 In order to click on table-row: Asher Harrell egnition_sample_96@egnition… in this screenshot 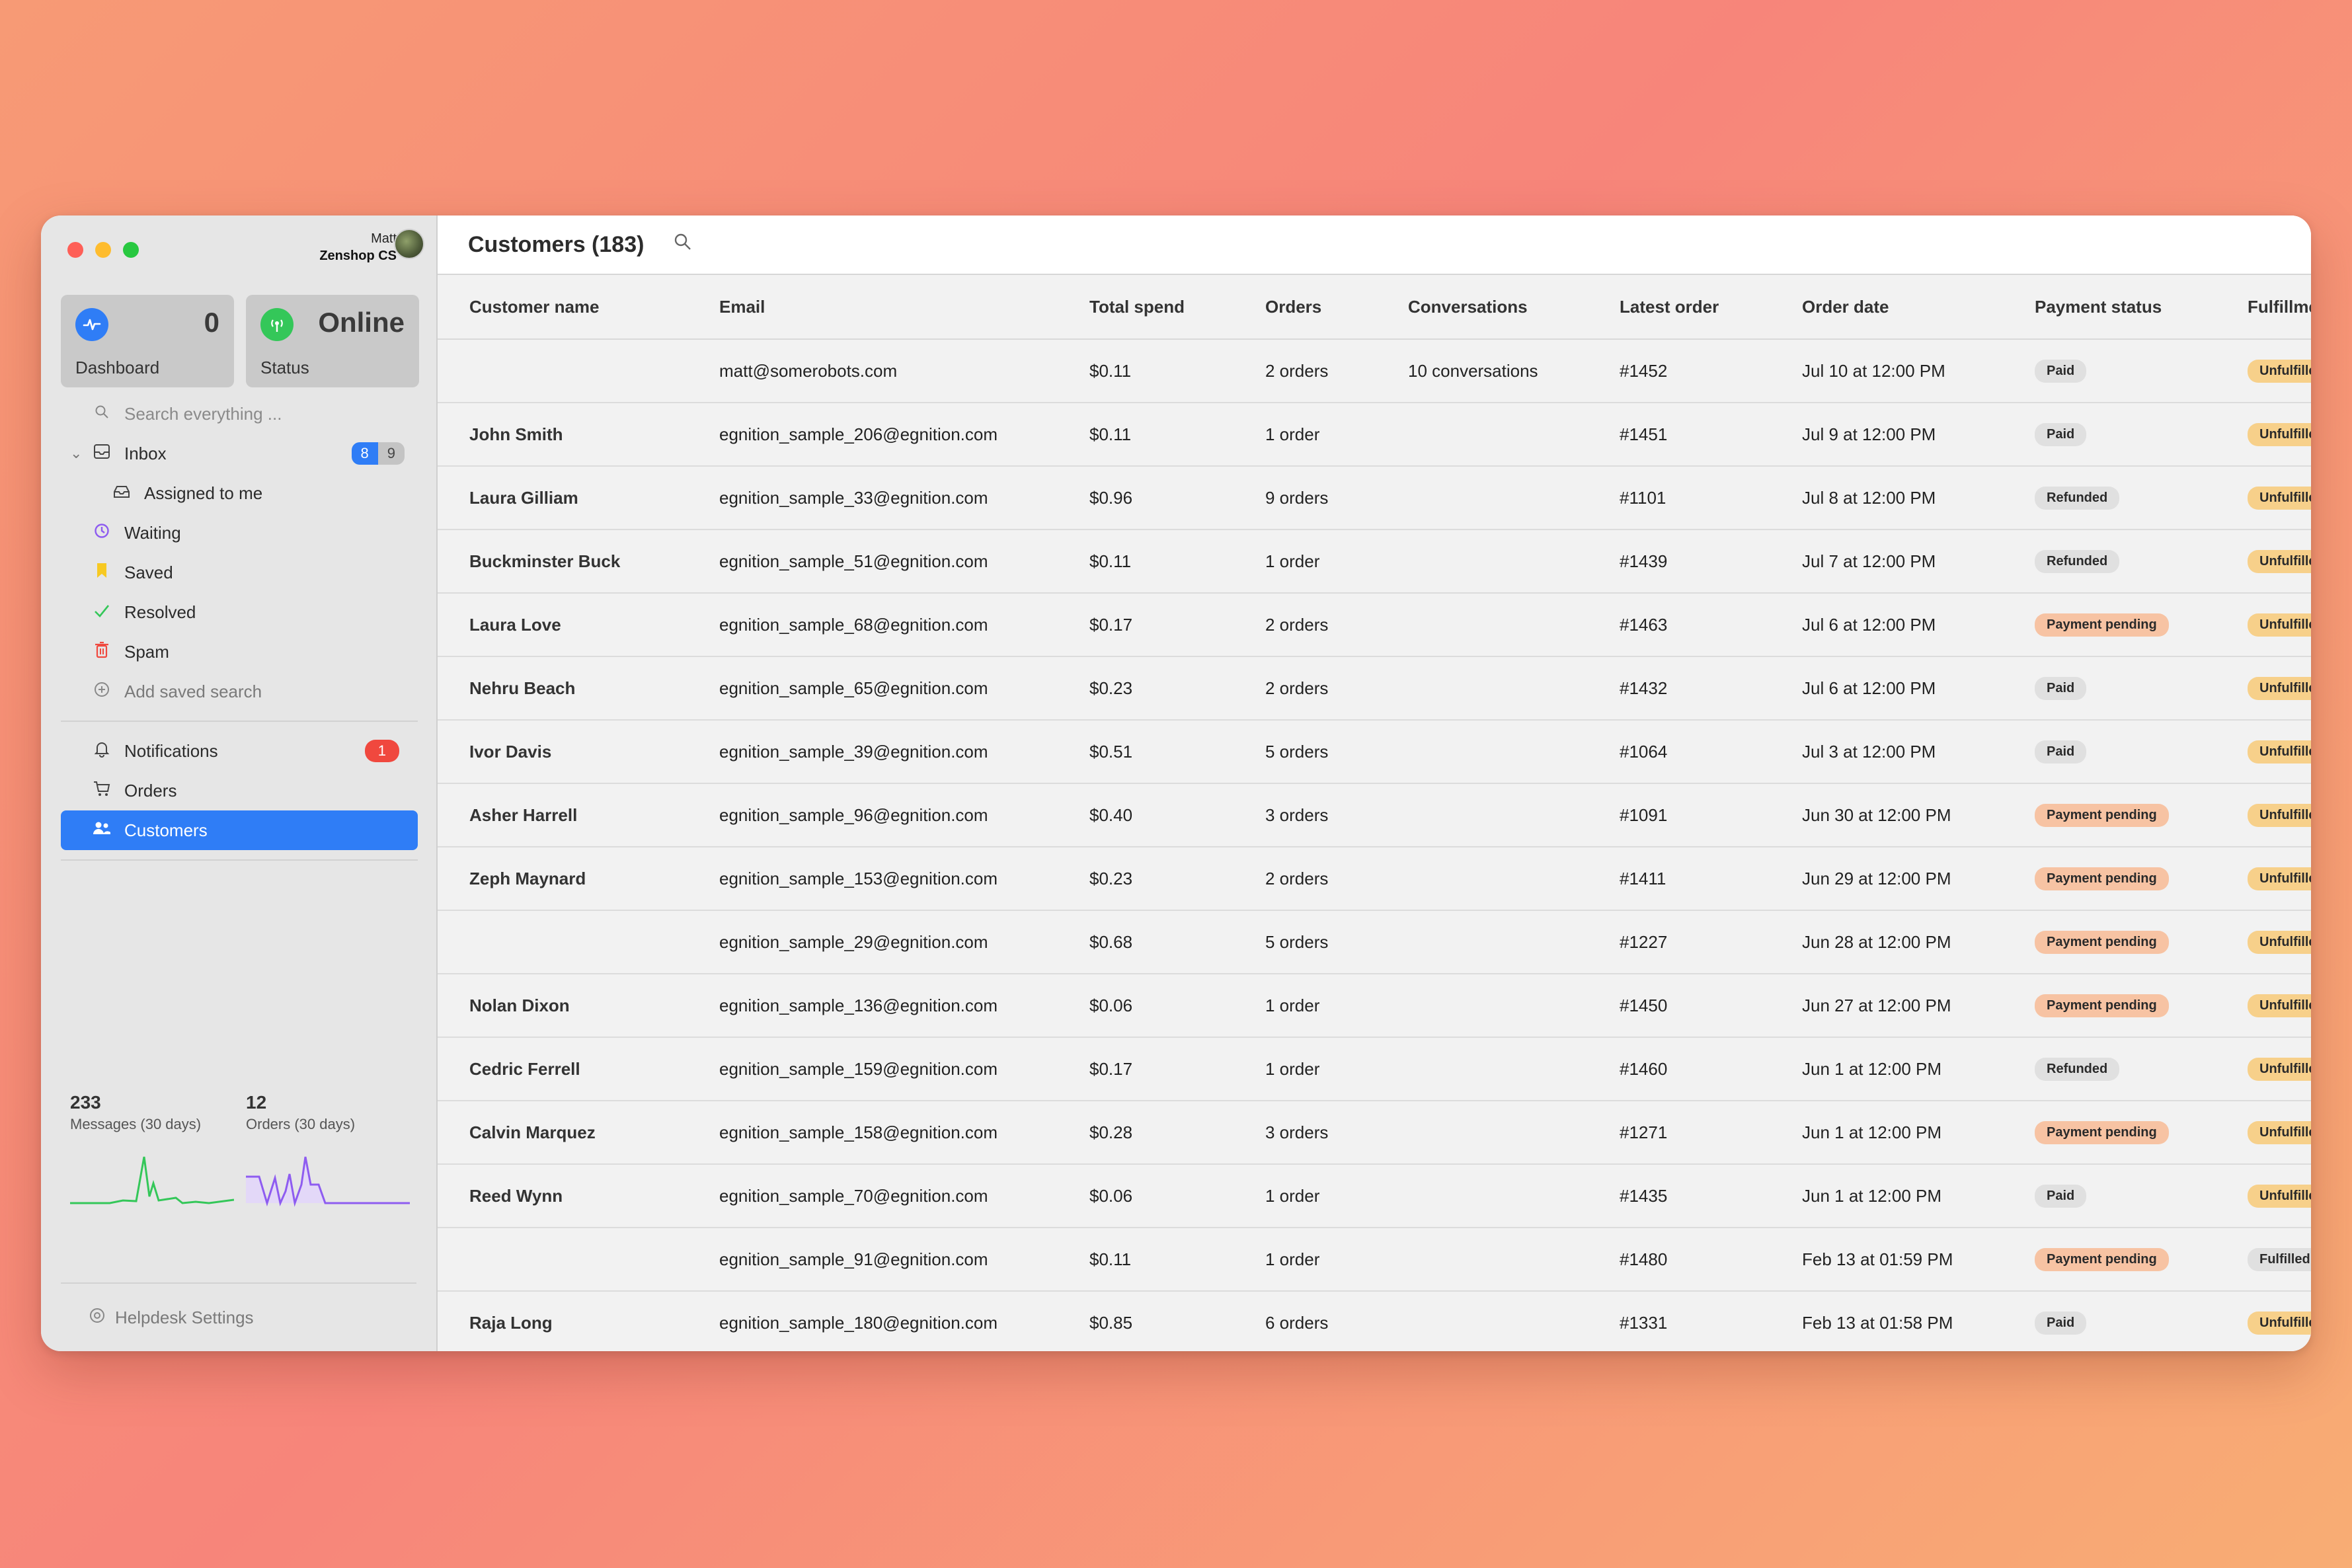, I will do `click(1374, 815)`.